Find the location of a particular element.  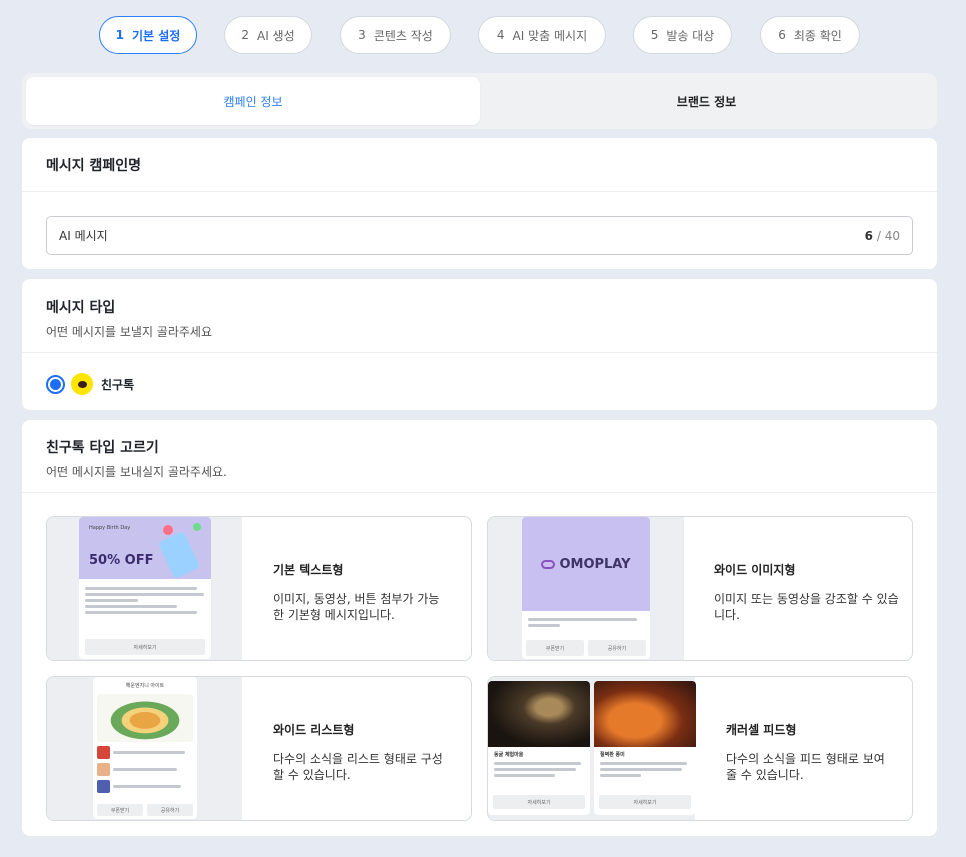

option-text: 와이드 이미지형 이미지 또는 동영상을 강조할 수 있습니다. is located at coordinates (806, 592).